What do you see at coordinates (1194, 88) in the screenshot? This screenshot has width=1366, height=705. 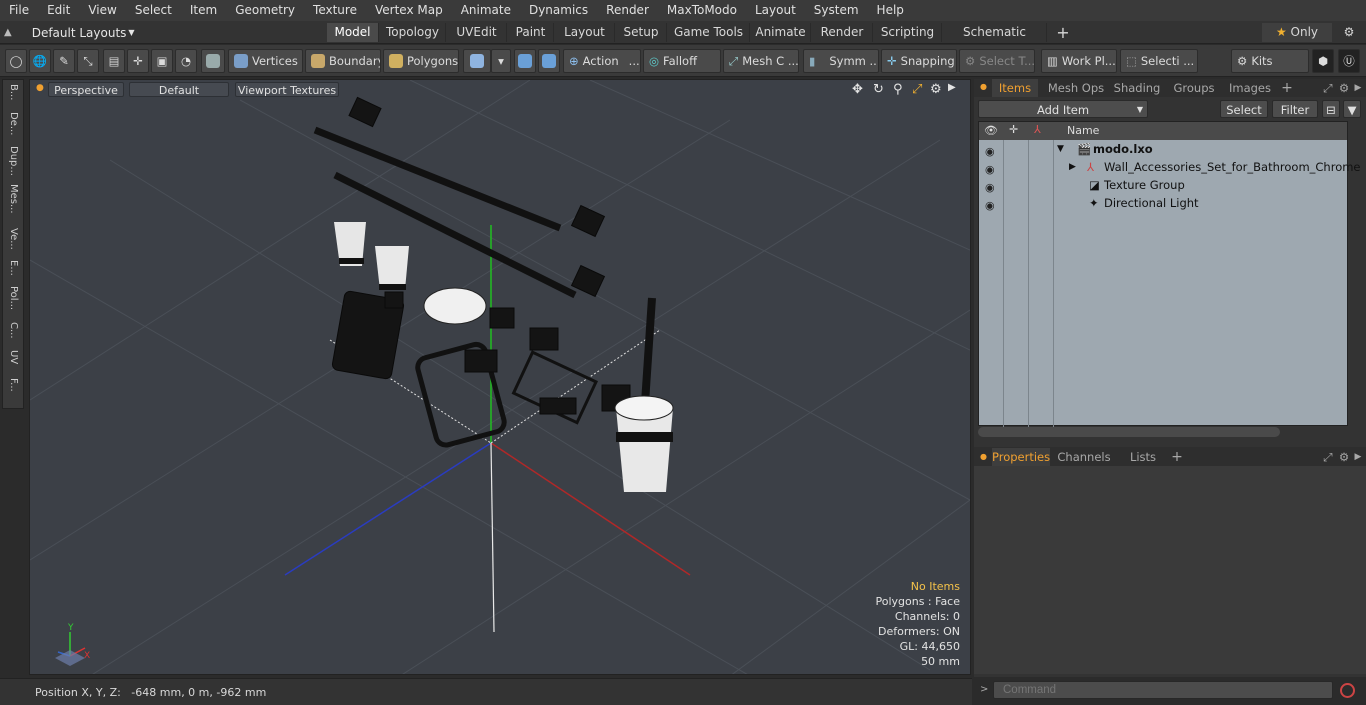 I see `tab-groups: Groups` at bounding box center [1194, 88].